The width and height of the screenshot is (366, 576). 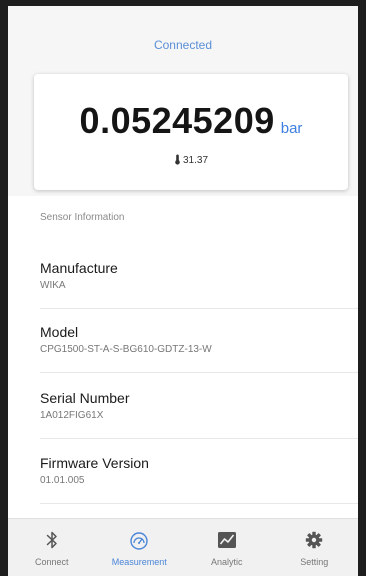 What do you see at coordinates (139, 562) in the screenshot?
I see `nav-label: Measurement` at bounding box center [139, 562].